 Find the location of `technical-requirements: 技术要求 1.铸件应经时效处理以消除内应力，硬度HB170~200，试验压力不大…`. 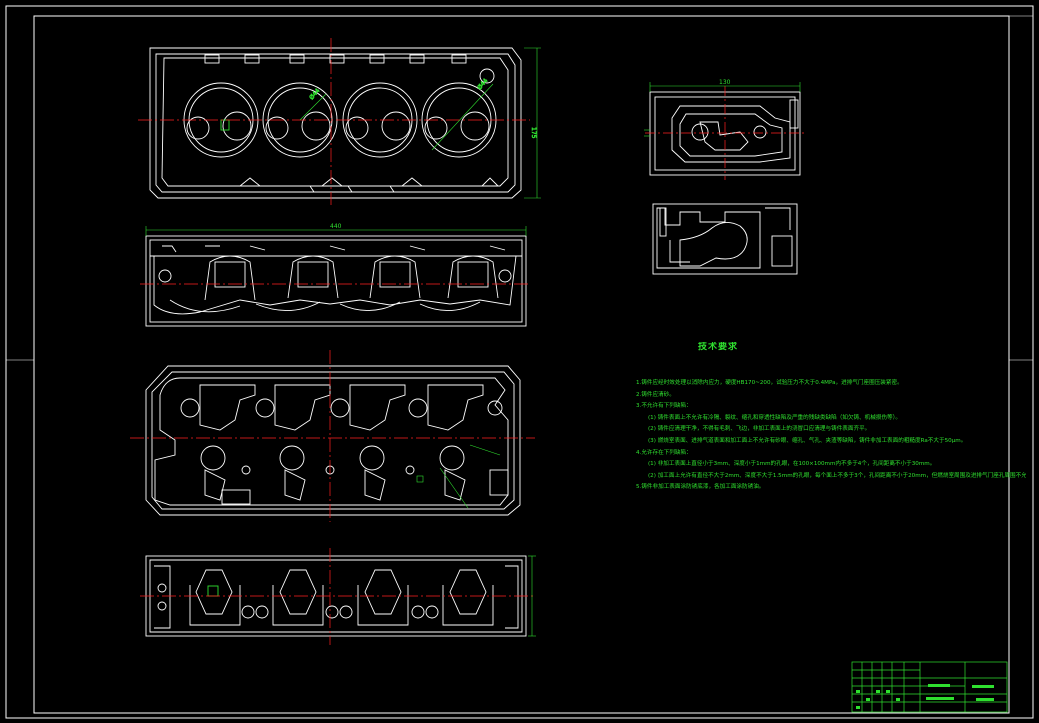

technical-requirements: 技术要求 1.铸件应经时效处理以消除内应力，硬度HB170~200，试验压力不大… is located at coordinates (831, 418).